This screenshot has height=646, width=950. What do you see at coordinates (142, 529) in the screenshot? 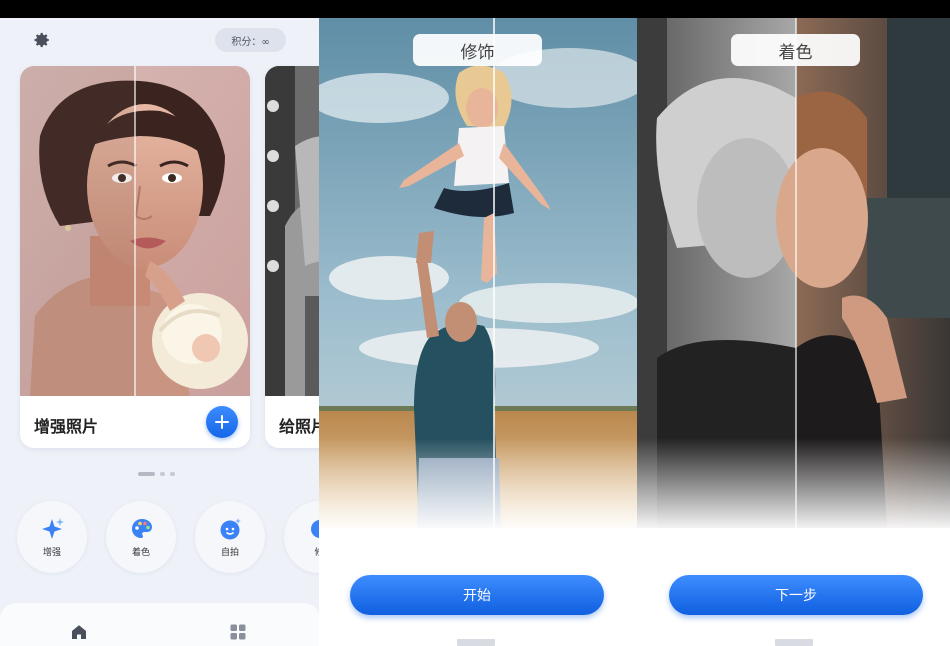
I see `palette-icon` at bounding box center [142, 529].